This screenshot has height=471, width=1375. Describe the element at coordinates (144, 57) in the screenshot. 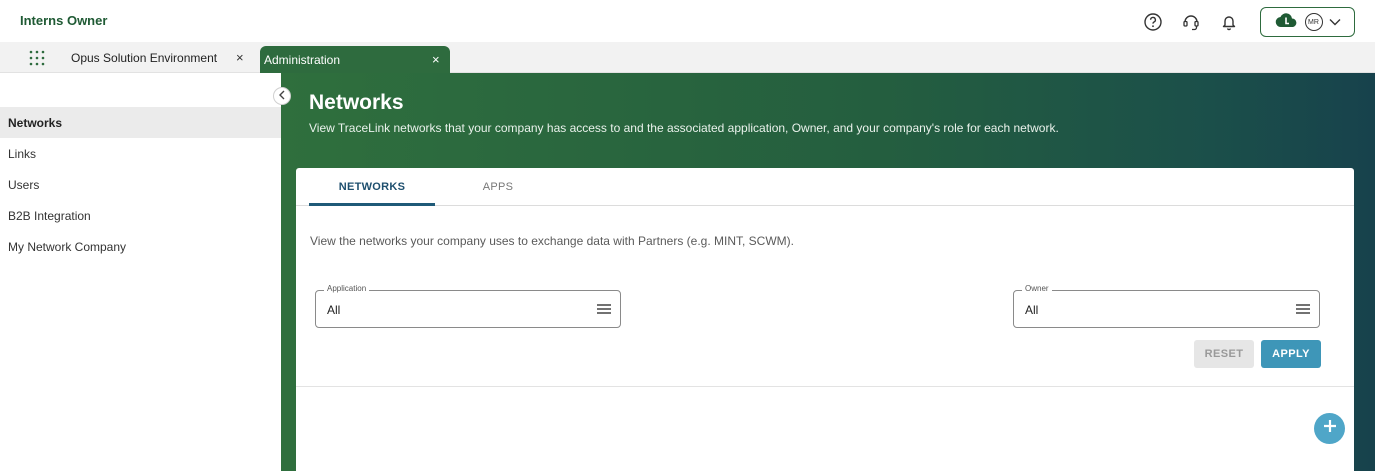

I see `tab-label: Opus Solution Environment` at that location.